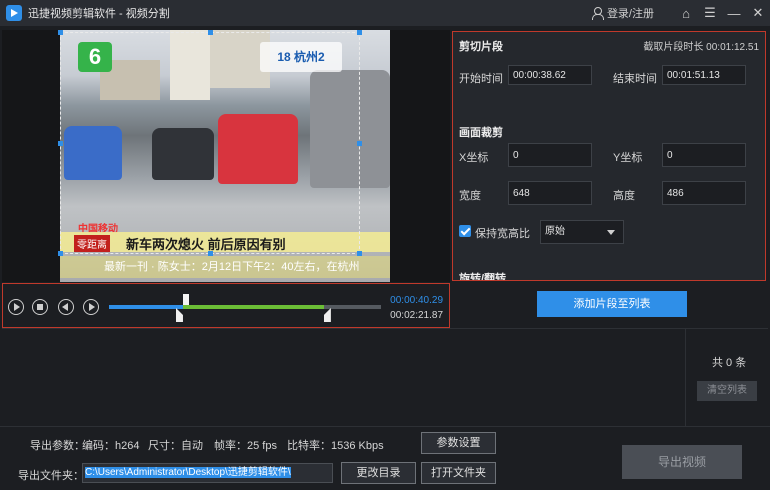 Image resolution: width=770 pixels, height=490 pixels. I want to click on height-label: 高度, so click(624, 196).